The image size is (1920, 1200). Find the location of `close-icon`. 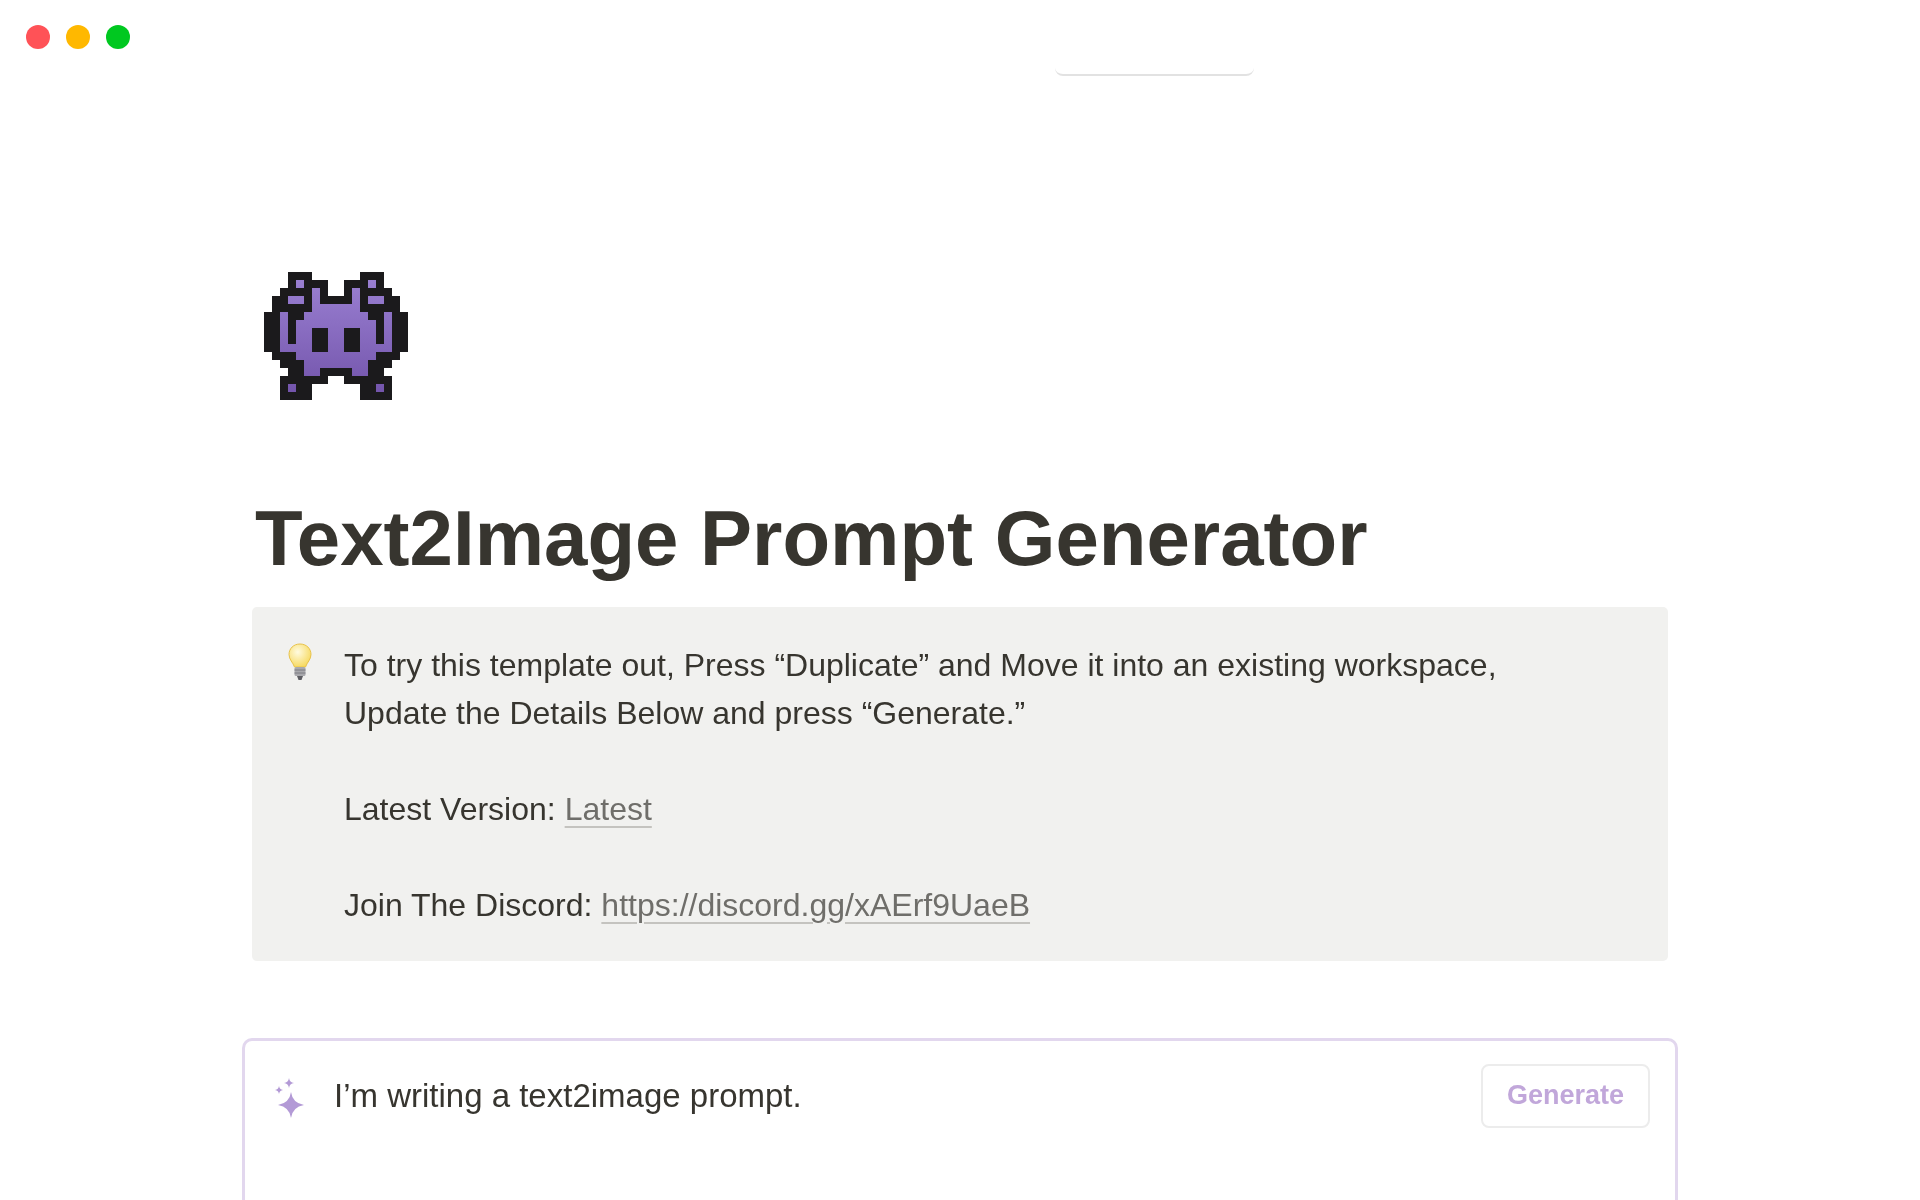

close-icon is located at coordinates (38, 37).